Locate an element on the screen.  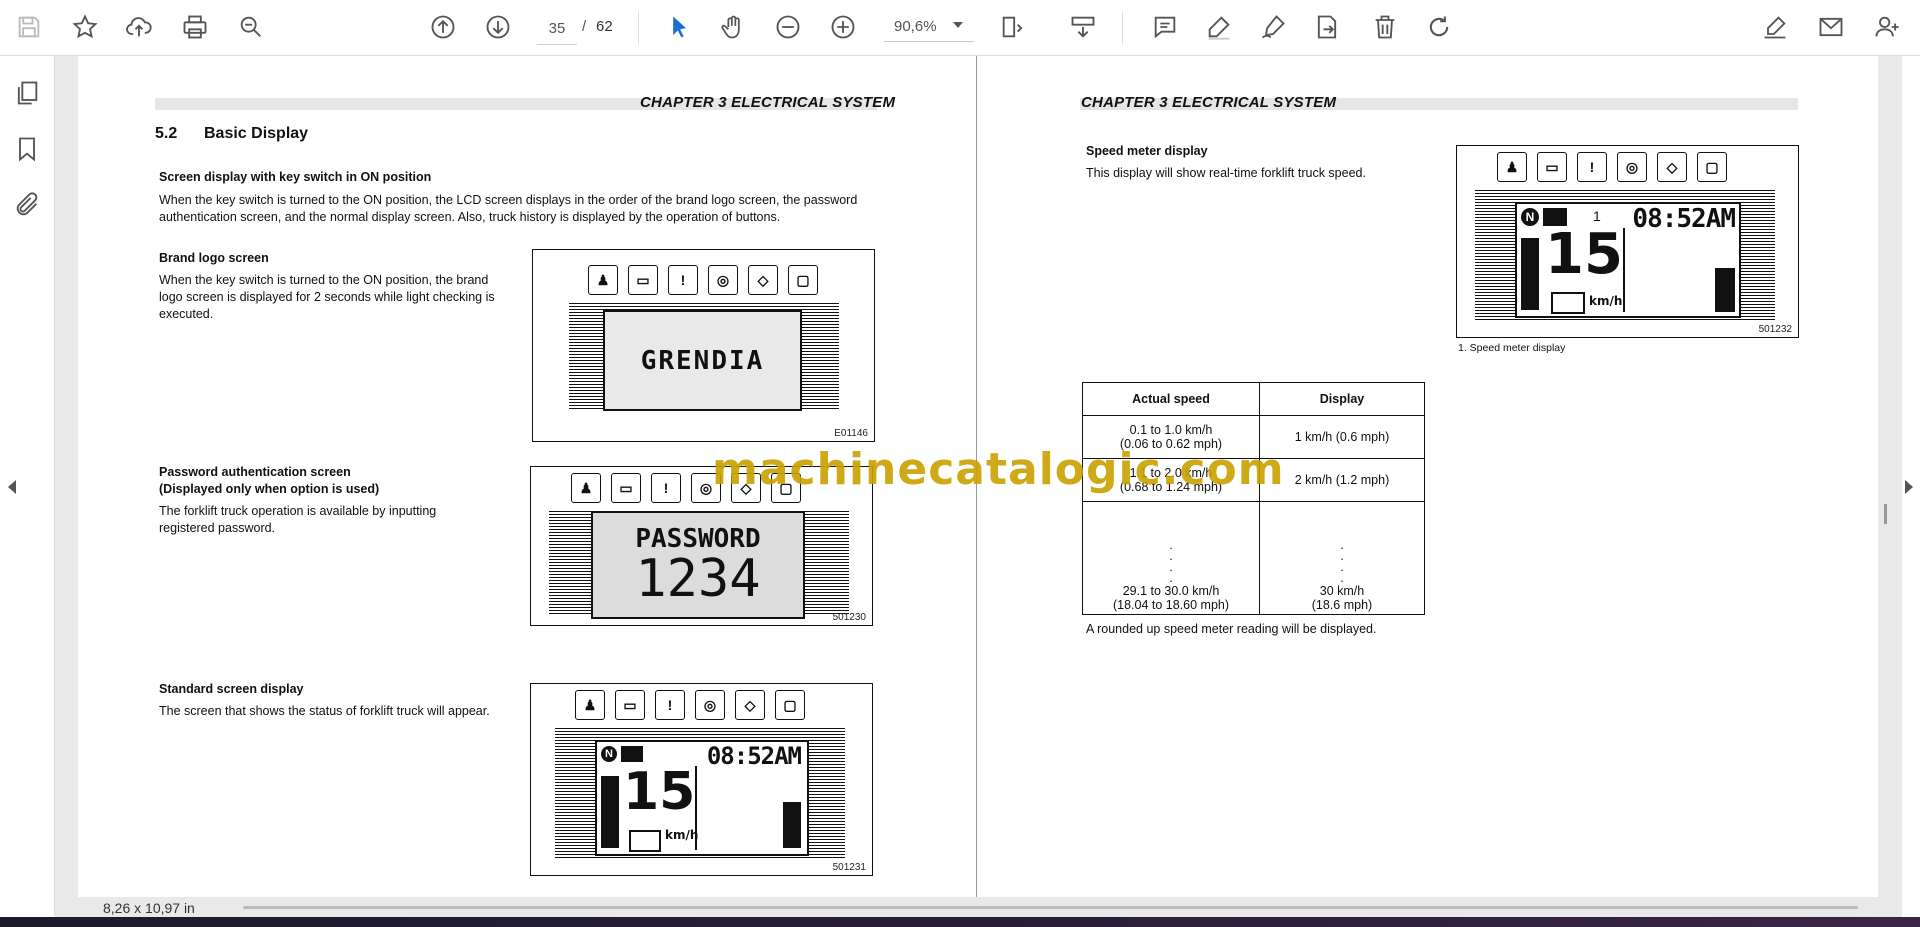
horizontal-scrollbar is located at coordinates (1050, 907).